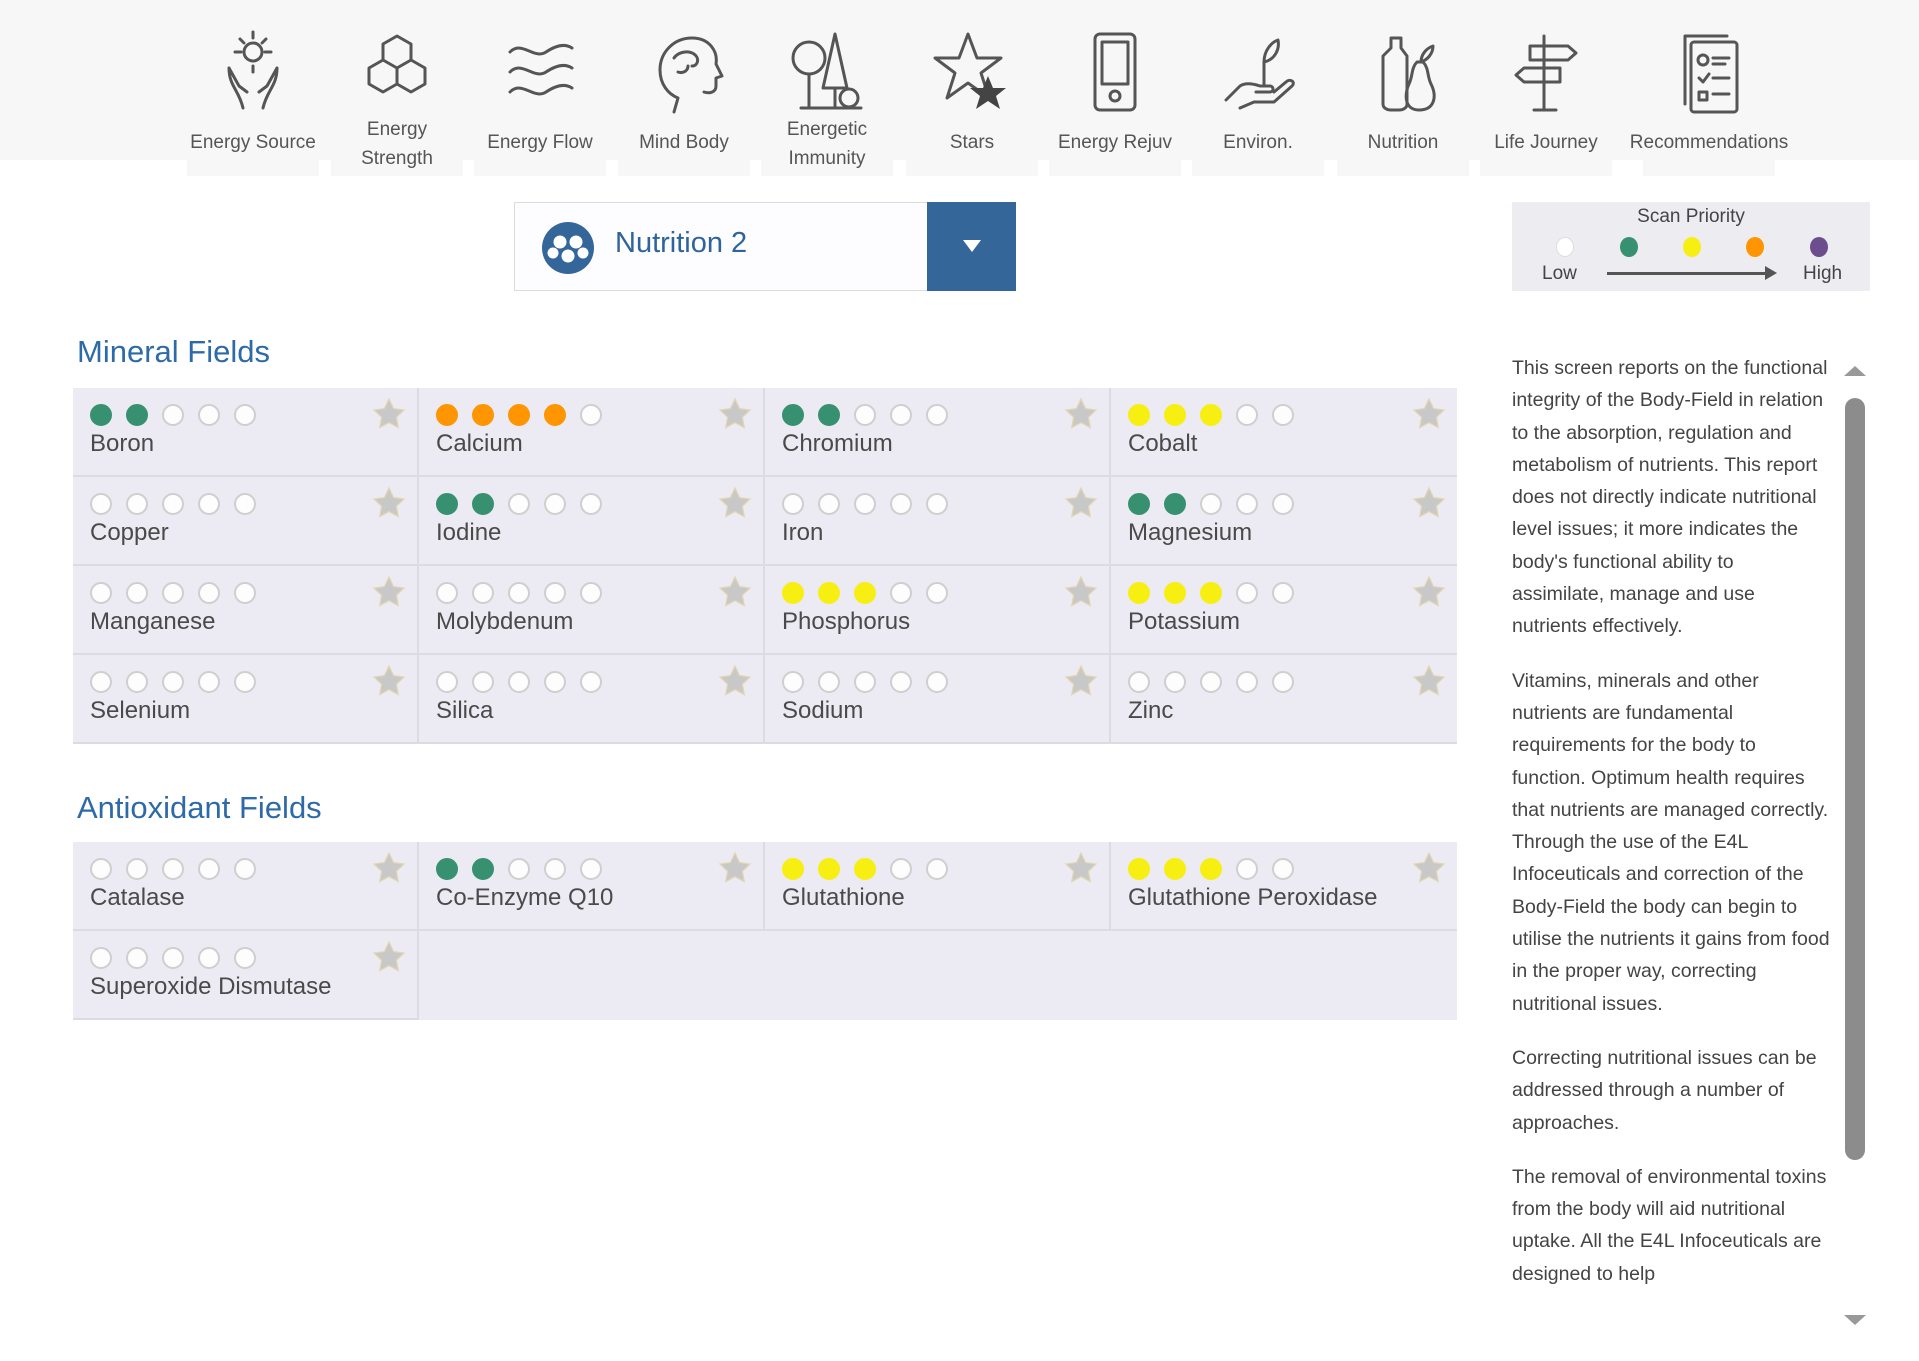  I want to click on field-cell-magnesium: Magnesium, so click(1284, 521).